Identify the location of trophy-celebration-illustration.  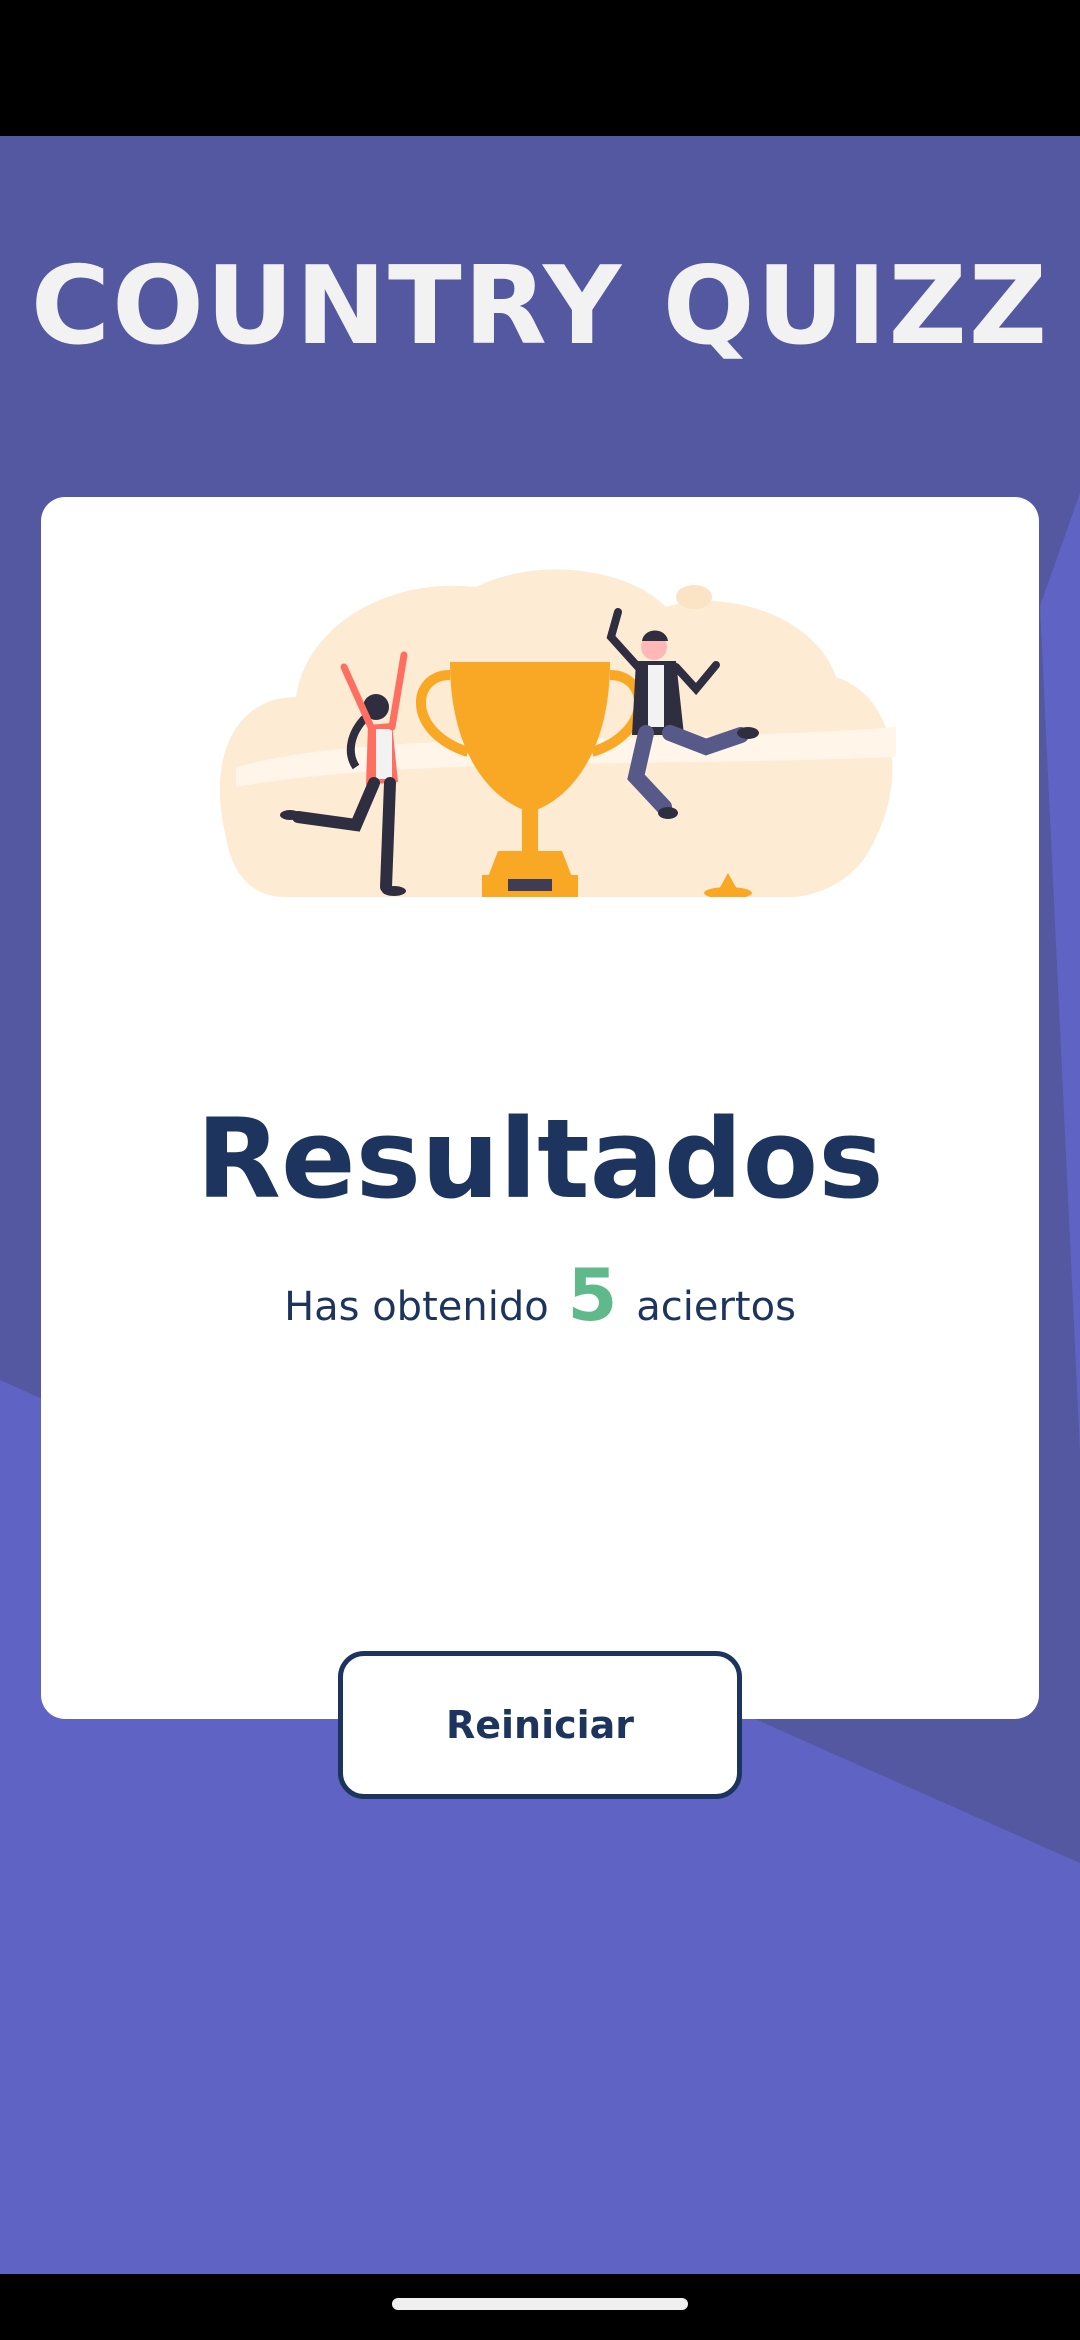
(557, 733).